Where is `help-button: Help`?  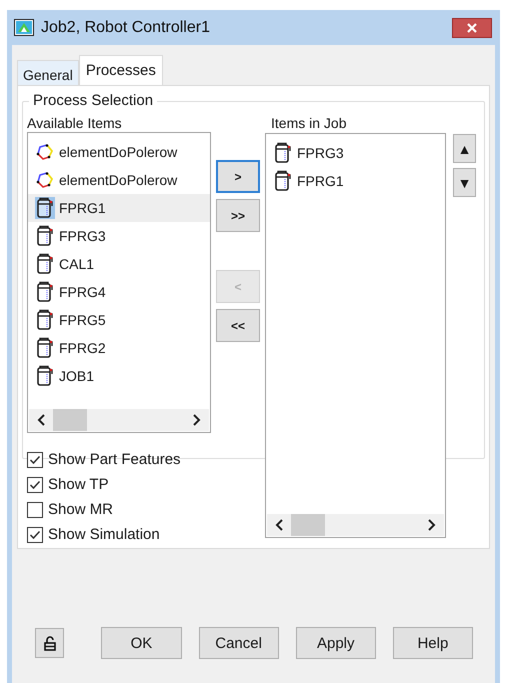 help-button: Help is located at coordinates (432, 643).